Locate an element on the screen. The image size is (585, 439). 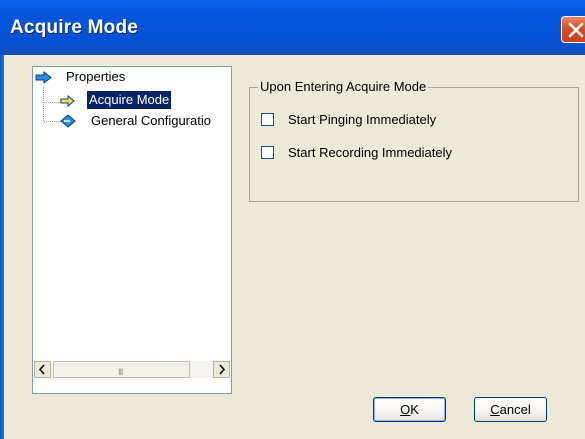
start-pinging-checkbox is located at coordinates (267, 119).